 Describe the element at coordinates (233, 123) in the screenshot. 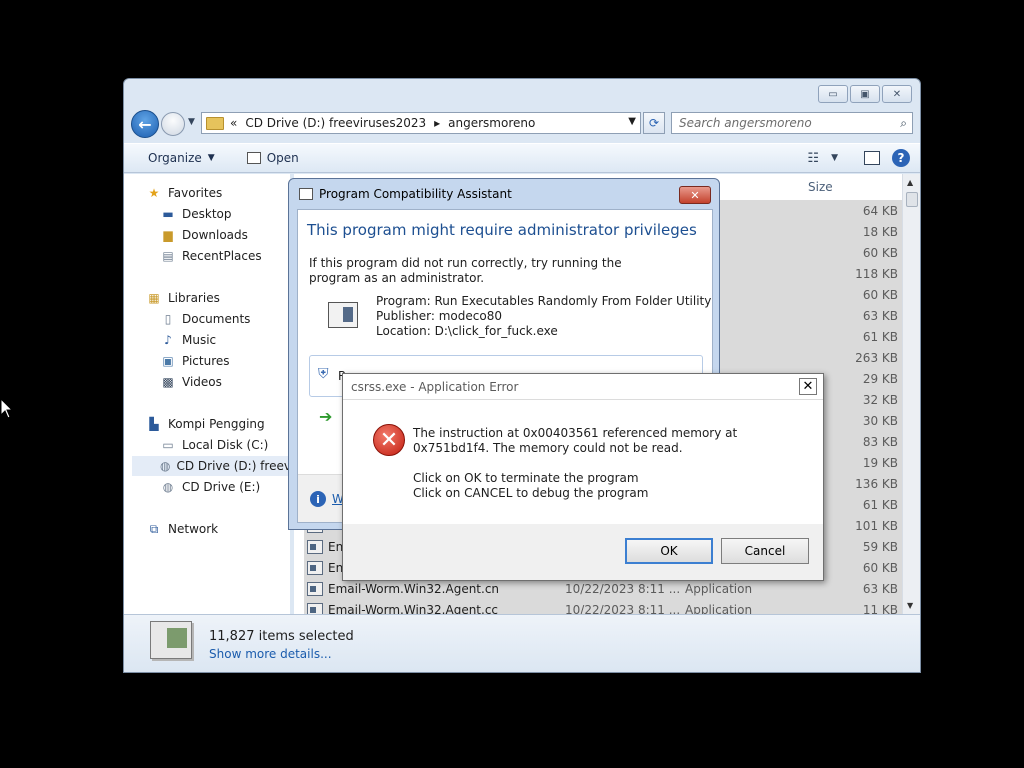

I see `address-chevron: «` at that location.